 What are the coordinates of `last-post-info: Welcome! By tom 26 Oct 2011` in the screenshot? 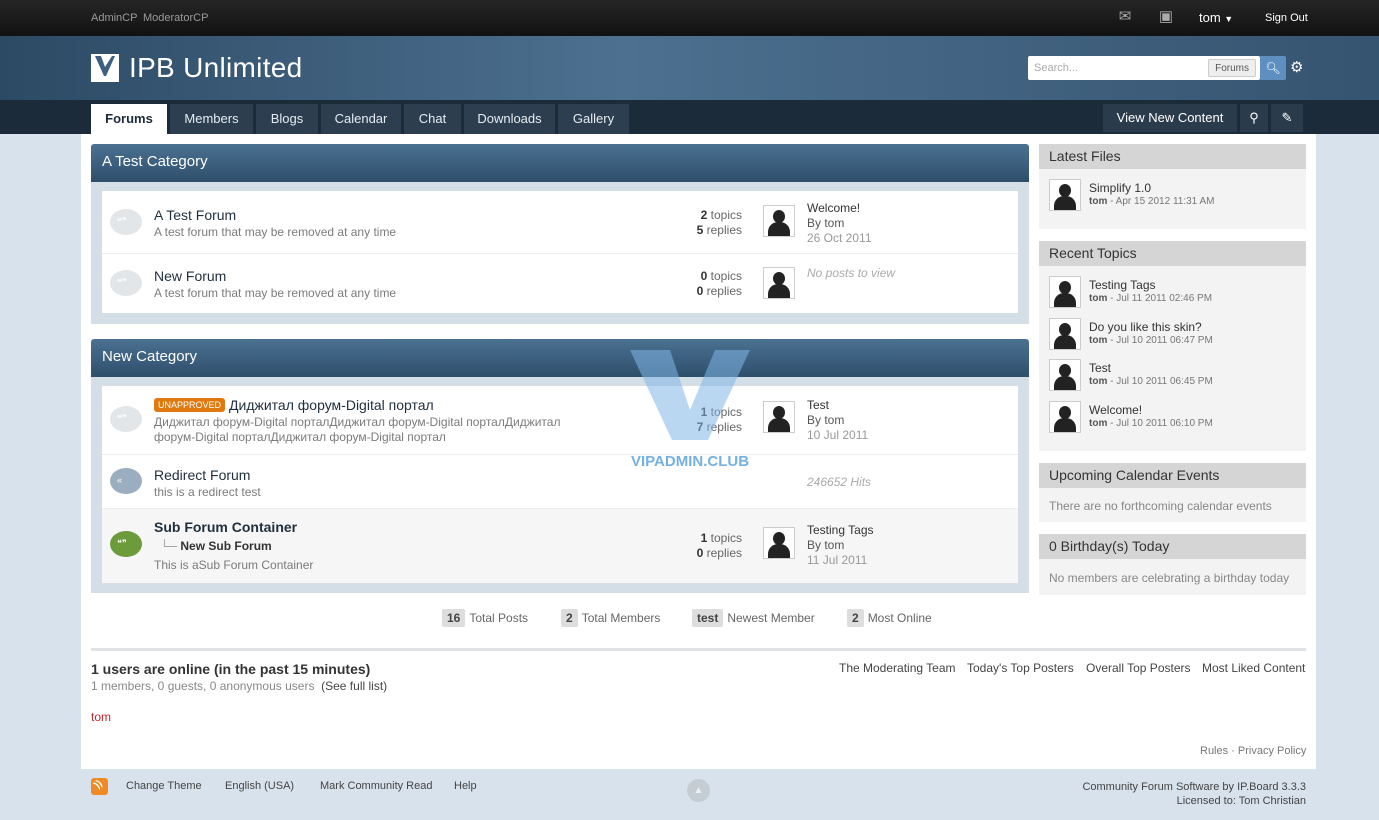 It's located at (839, 223).